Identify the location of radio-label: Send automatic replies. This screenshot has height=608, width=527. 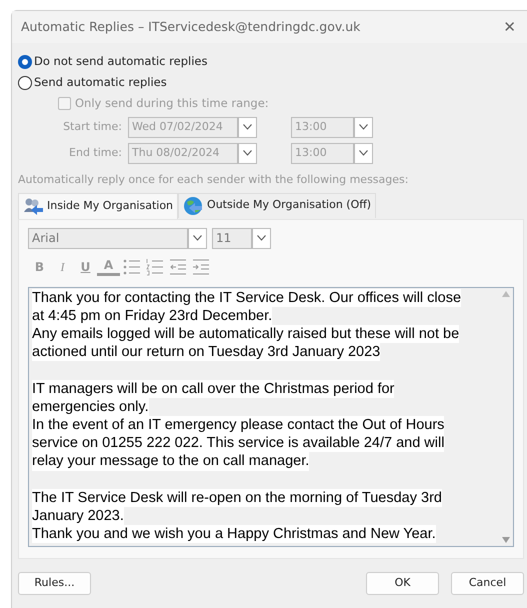
(100, 83).